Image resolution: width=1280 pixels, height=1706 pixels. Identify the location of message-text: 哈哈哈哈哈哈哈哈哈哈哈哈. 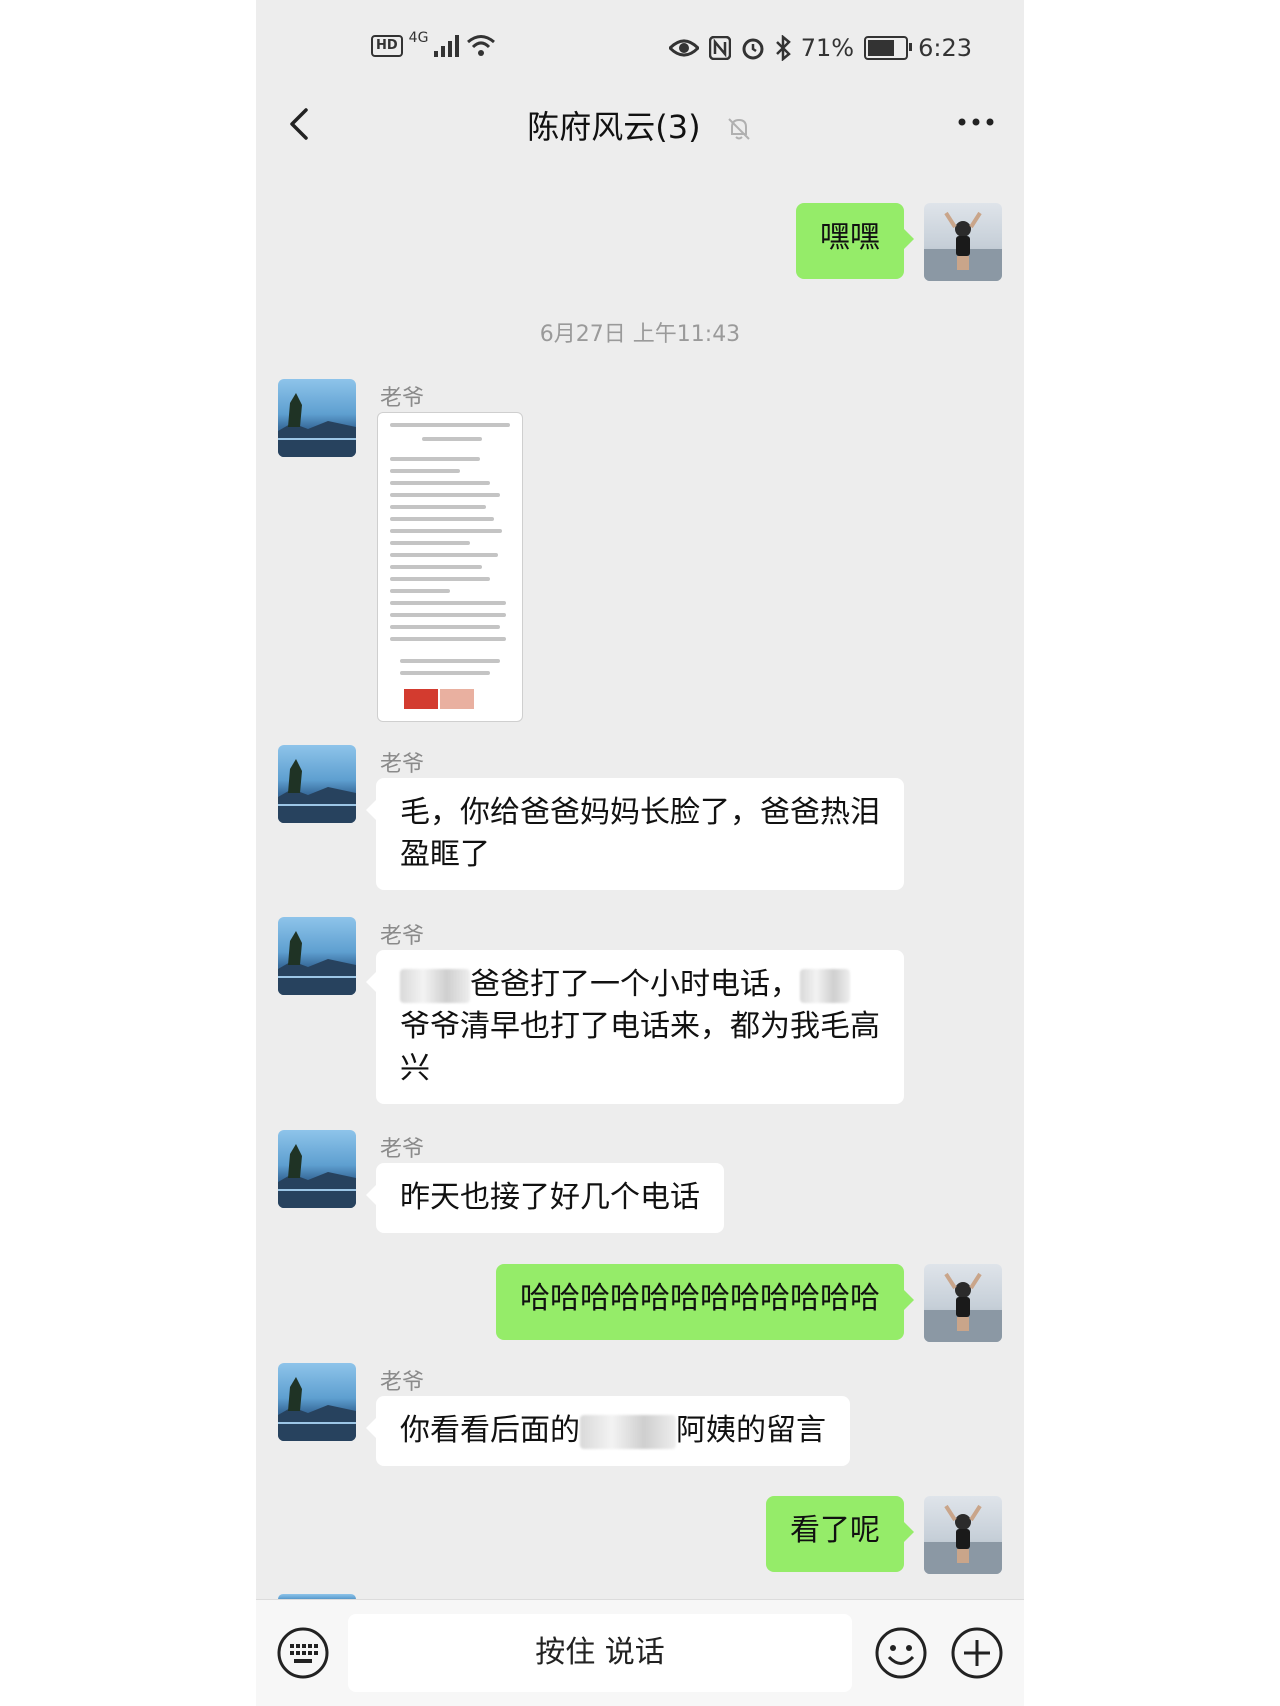
(700, 1298).